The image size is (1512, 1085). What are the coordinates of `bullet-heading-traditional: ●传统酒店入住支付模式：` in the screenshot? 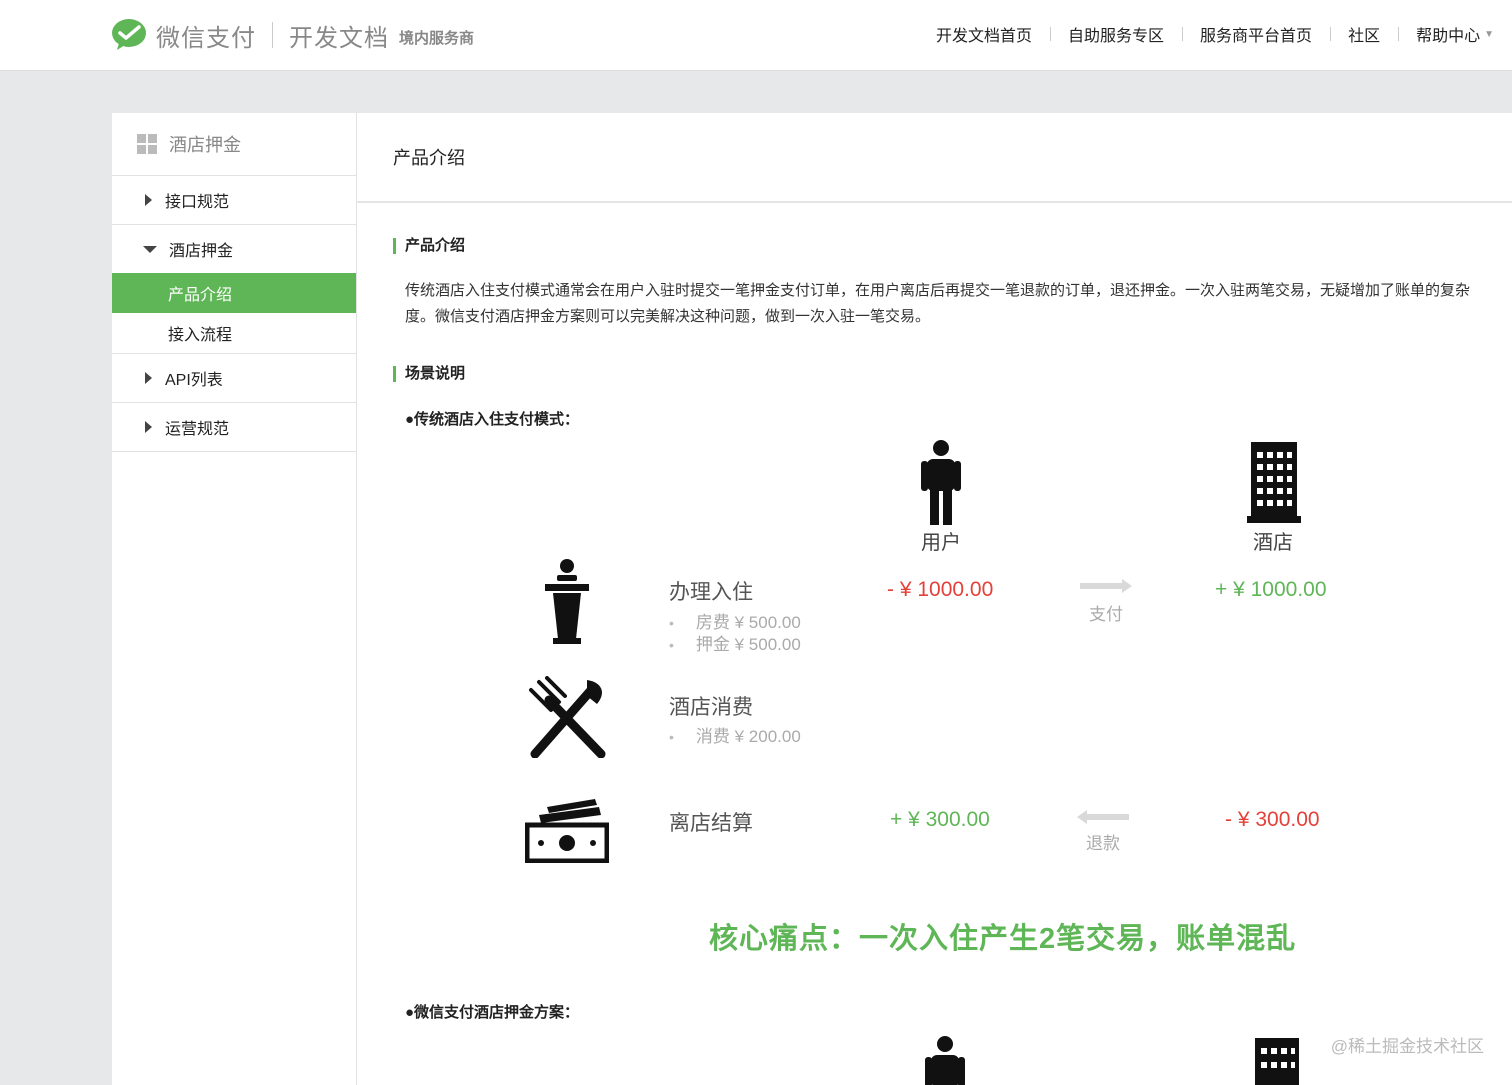 It's located at (492, 419).